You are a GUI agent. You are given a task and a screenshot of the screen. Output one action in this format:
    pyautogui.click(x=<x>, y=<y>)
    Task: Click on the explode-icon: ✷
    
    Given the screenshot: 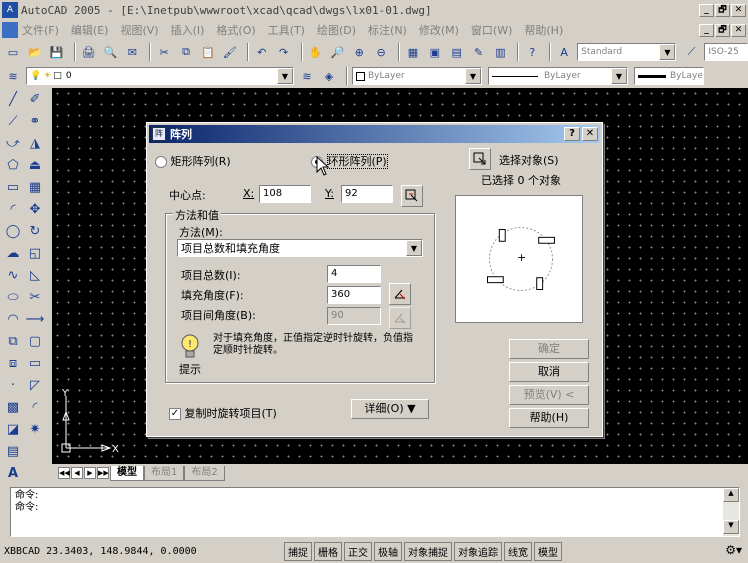 What is the action you would take?
    pyautogui.click(x=35, y=429)
    